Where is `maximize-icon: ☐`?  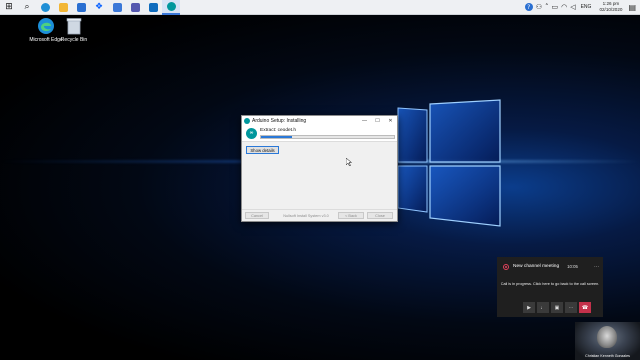
maximize-icon: ☐ is located at coordinates (377, 121).